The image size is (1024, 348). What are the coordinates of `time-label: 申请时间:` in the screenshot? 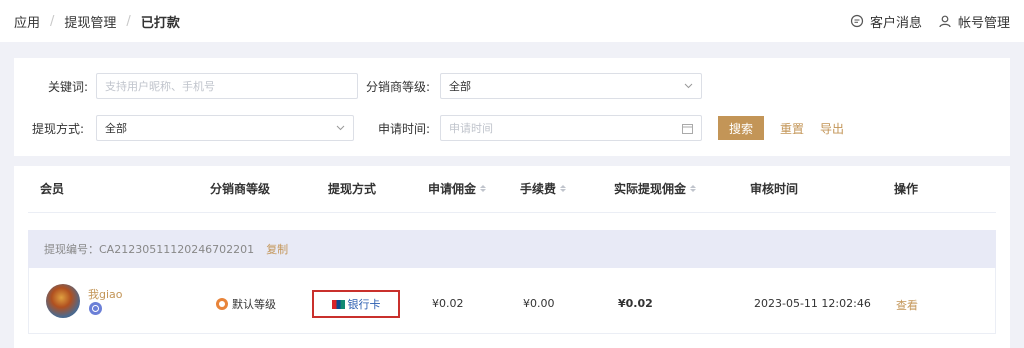 It's located at (403, 128).